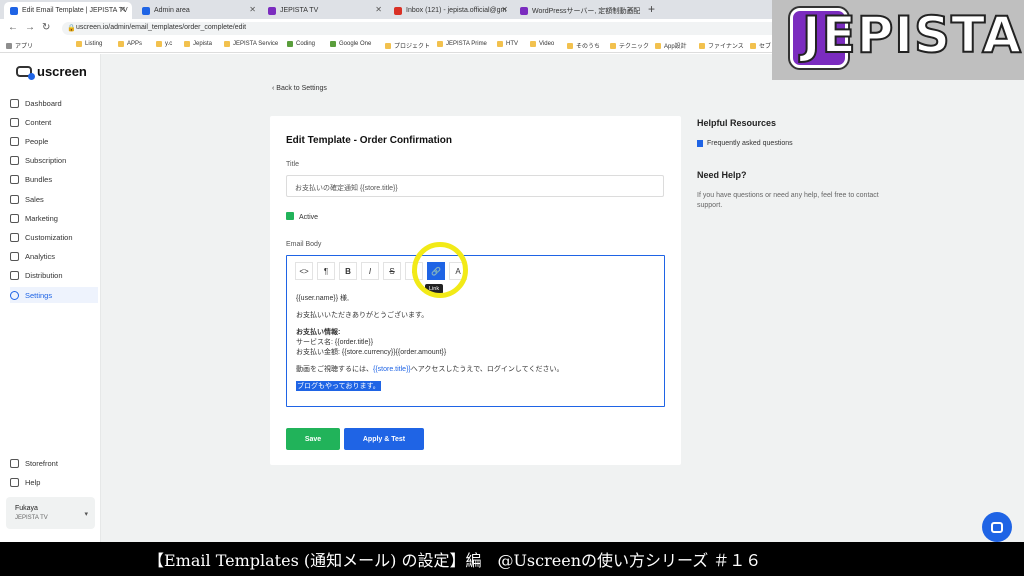 This screenshot has width=1024, height=576. What do you see at coordinates (54, 218) in the screenshot?
I see `sidebar-item-marketing: Marketing` at bounding box center [54, 218].